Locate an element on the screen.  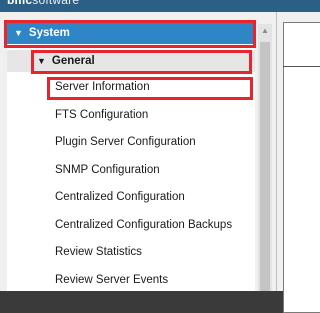
nav-item-review-statistics: Review Statistics is located at coordinates (131, 252).